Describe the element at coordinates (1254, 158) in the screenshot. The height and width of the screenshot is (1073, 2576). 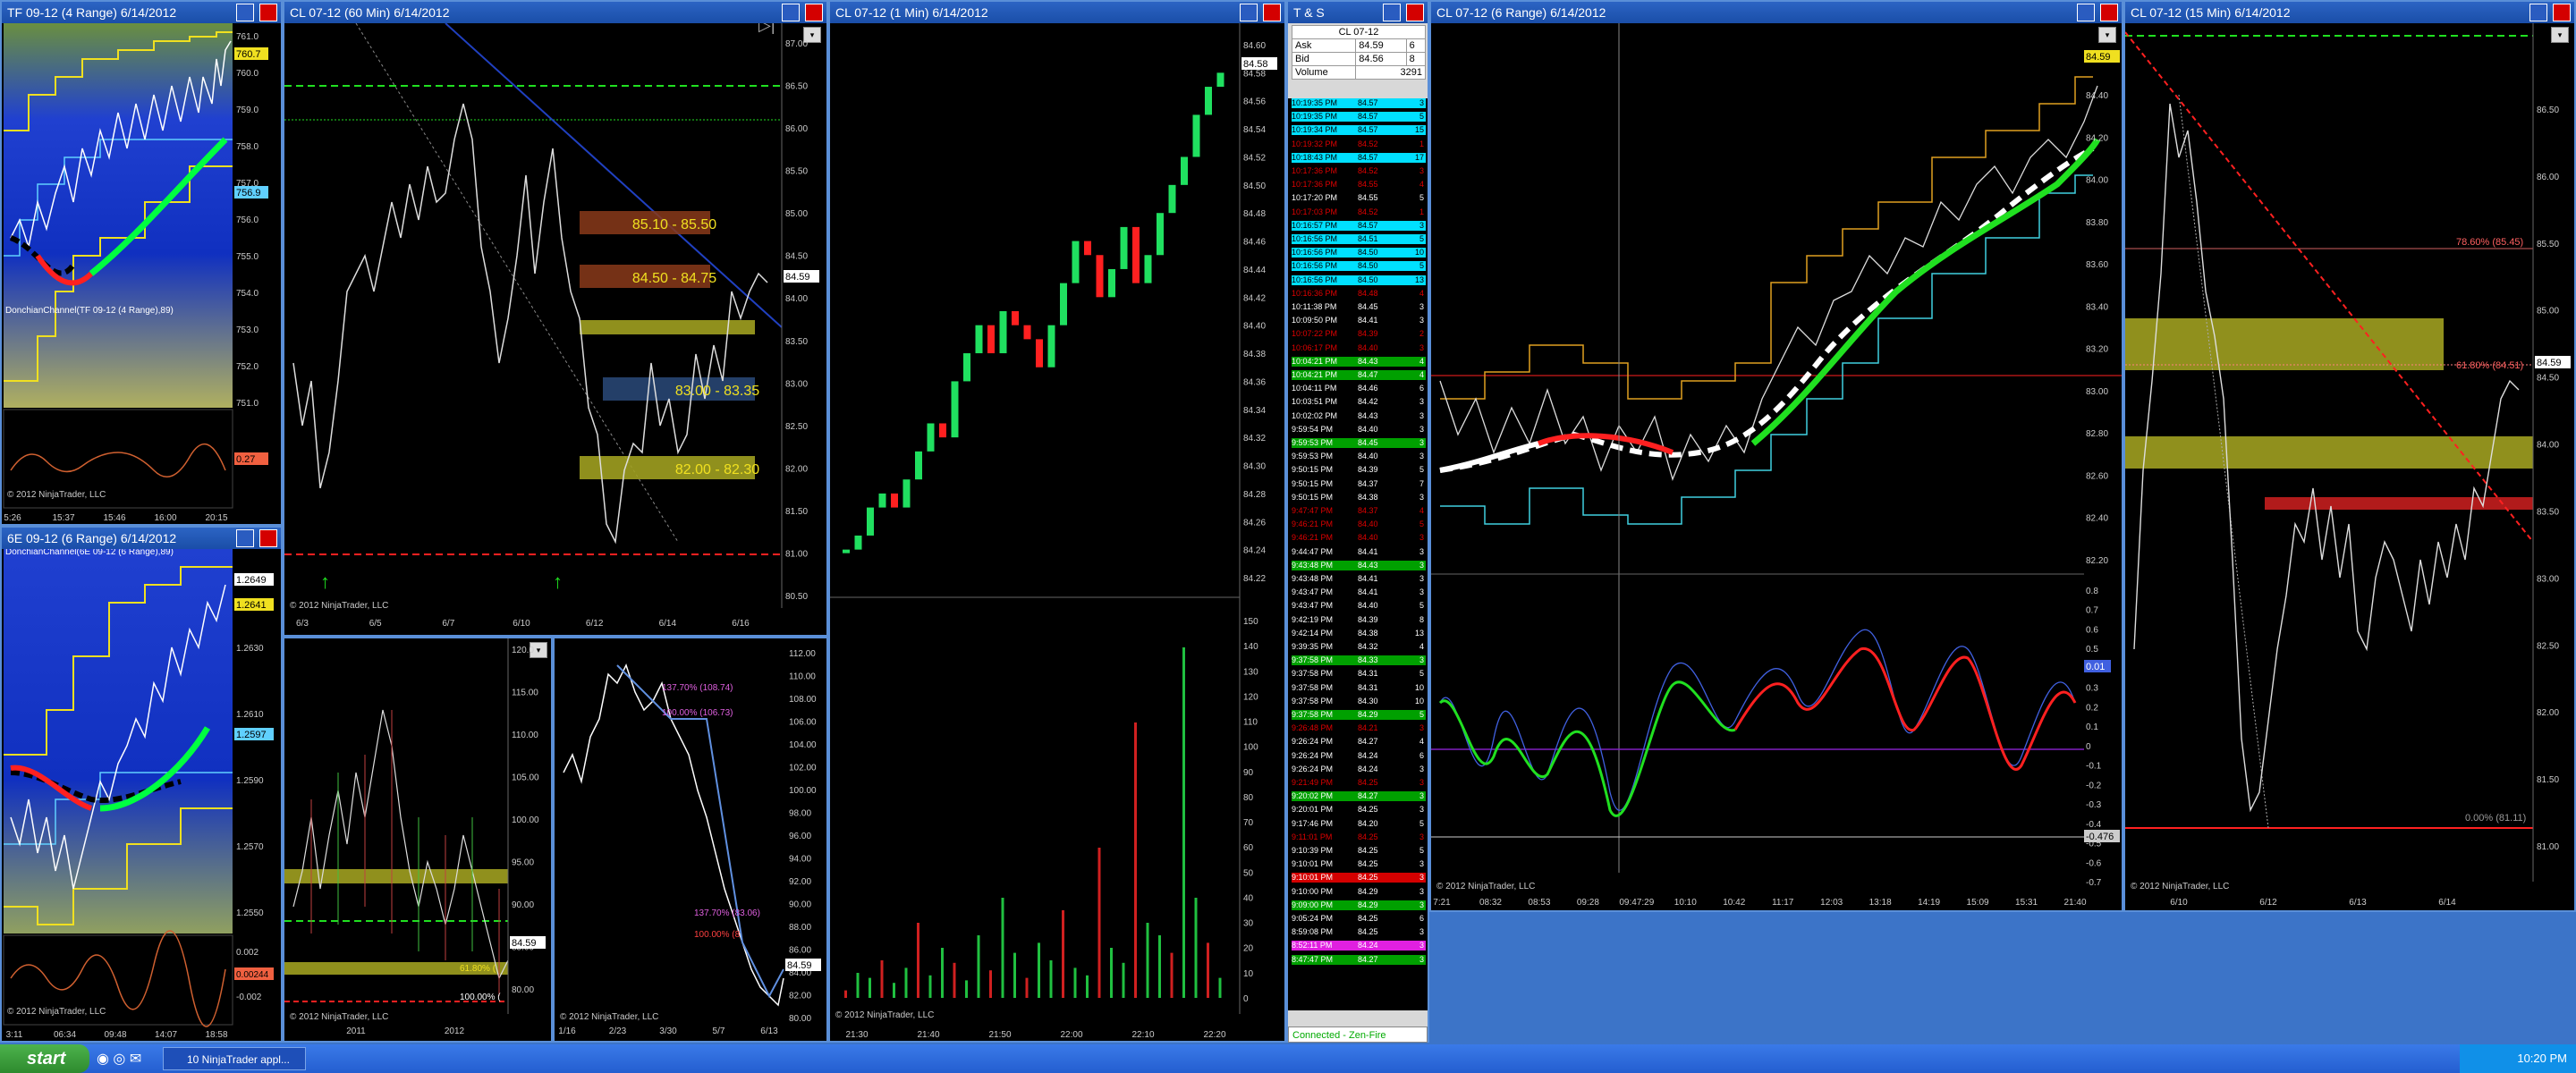
I see `tick-label: 84.52` at that location.